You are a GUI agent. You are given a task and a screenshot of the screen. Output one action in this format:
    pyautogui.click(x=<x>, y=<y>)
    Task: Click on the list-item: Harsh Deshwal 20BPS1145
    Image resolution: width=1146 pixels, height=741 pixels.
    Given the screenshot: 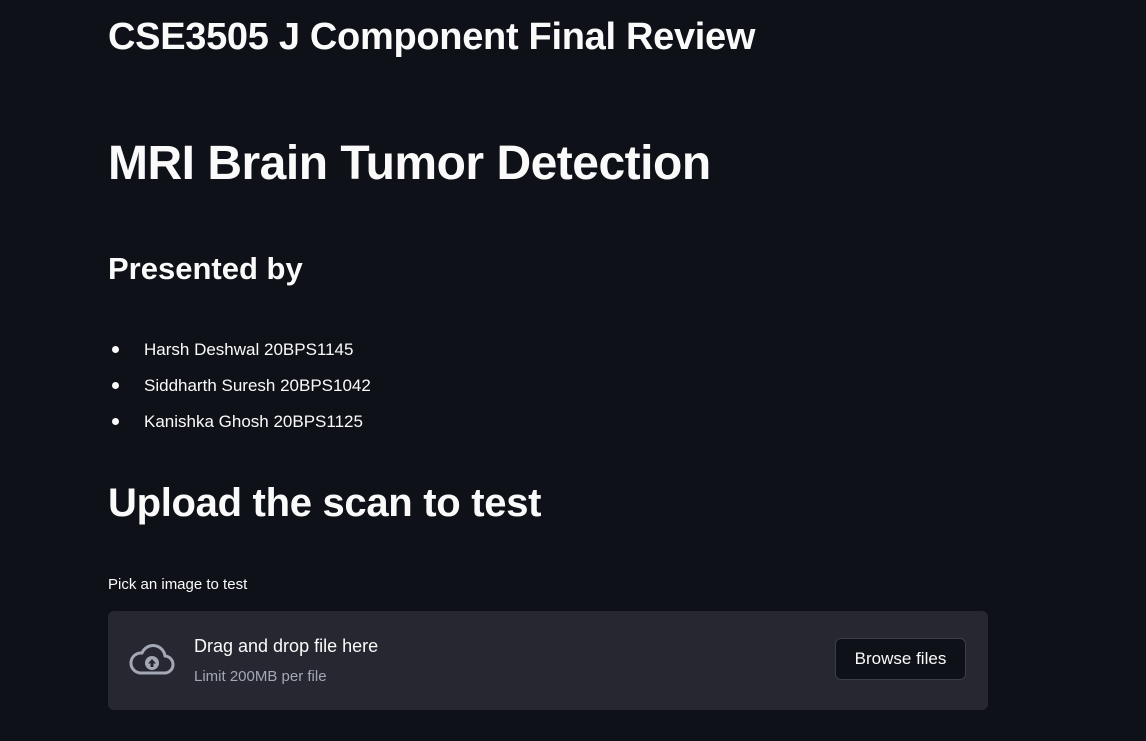 What is the action you would take?
    pyautogui.click(x=239, y=355)
    